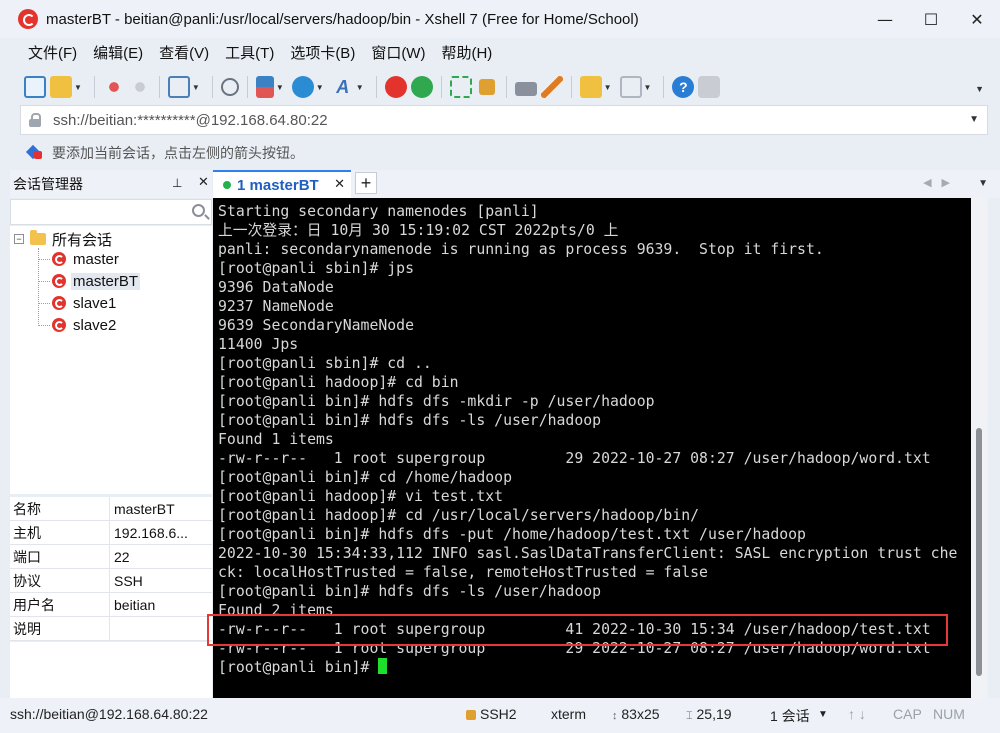 Image resolution: width=1000 pixels, height=733 pixels. What do you see at coordinates (421, 87) in the screenshot?
I see `xftp-icon` at bounding box center [421, 87].